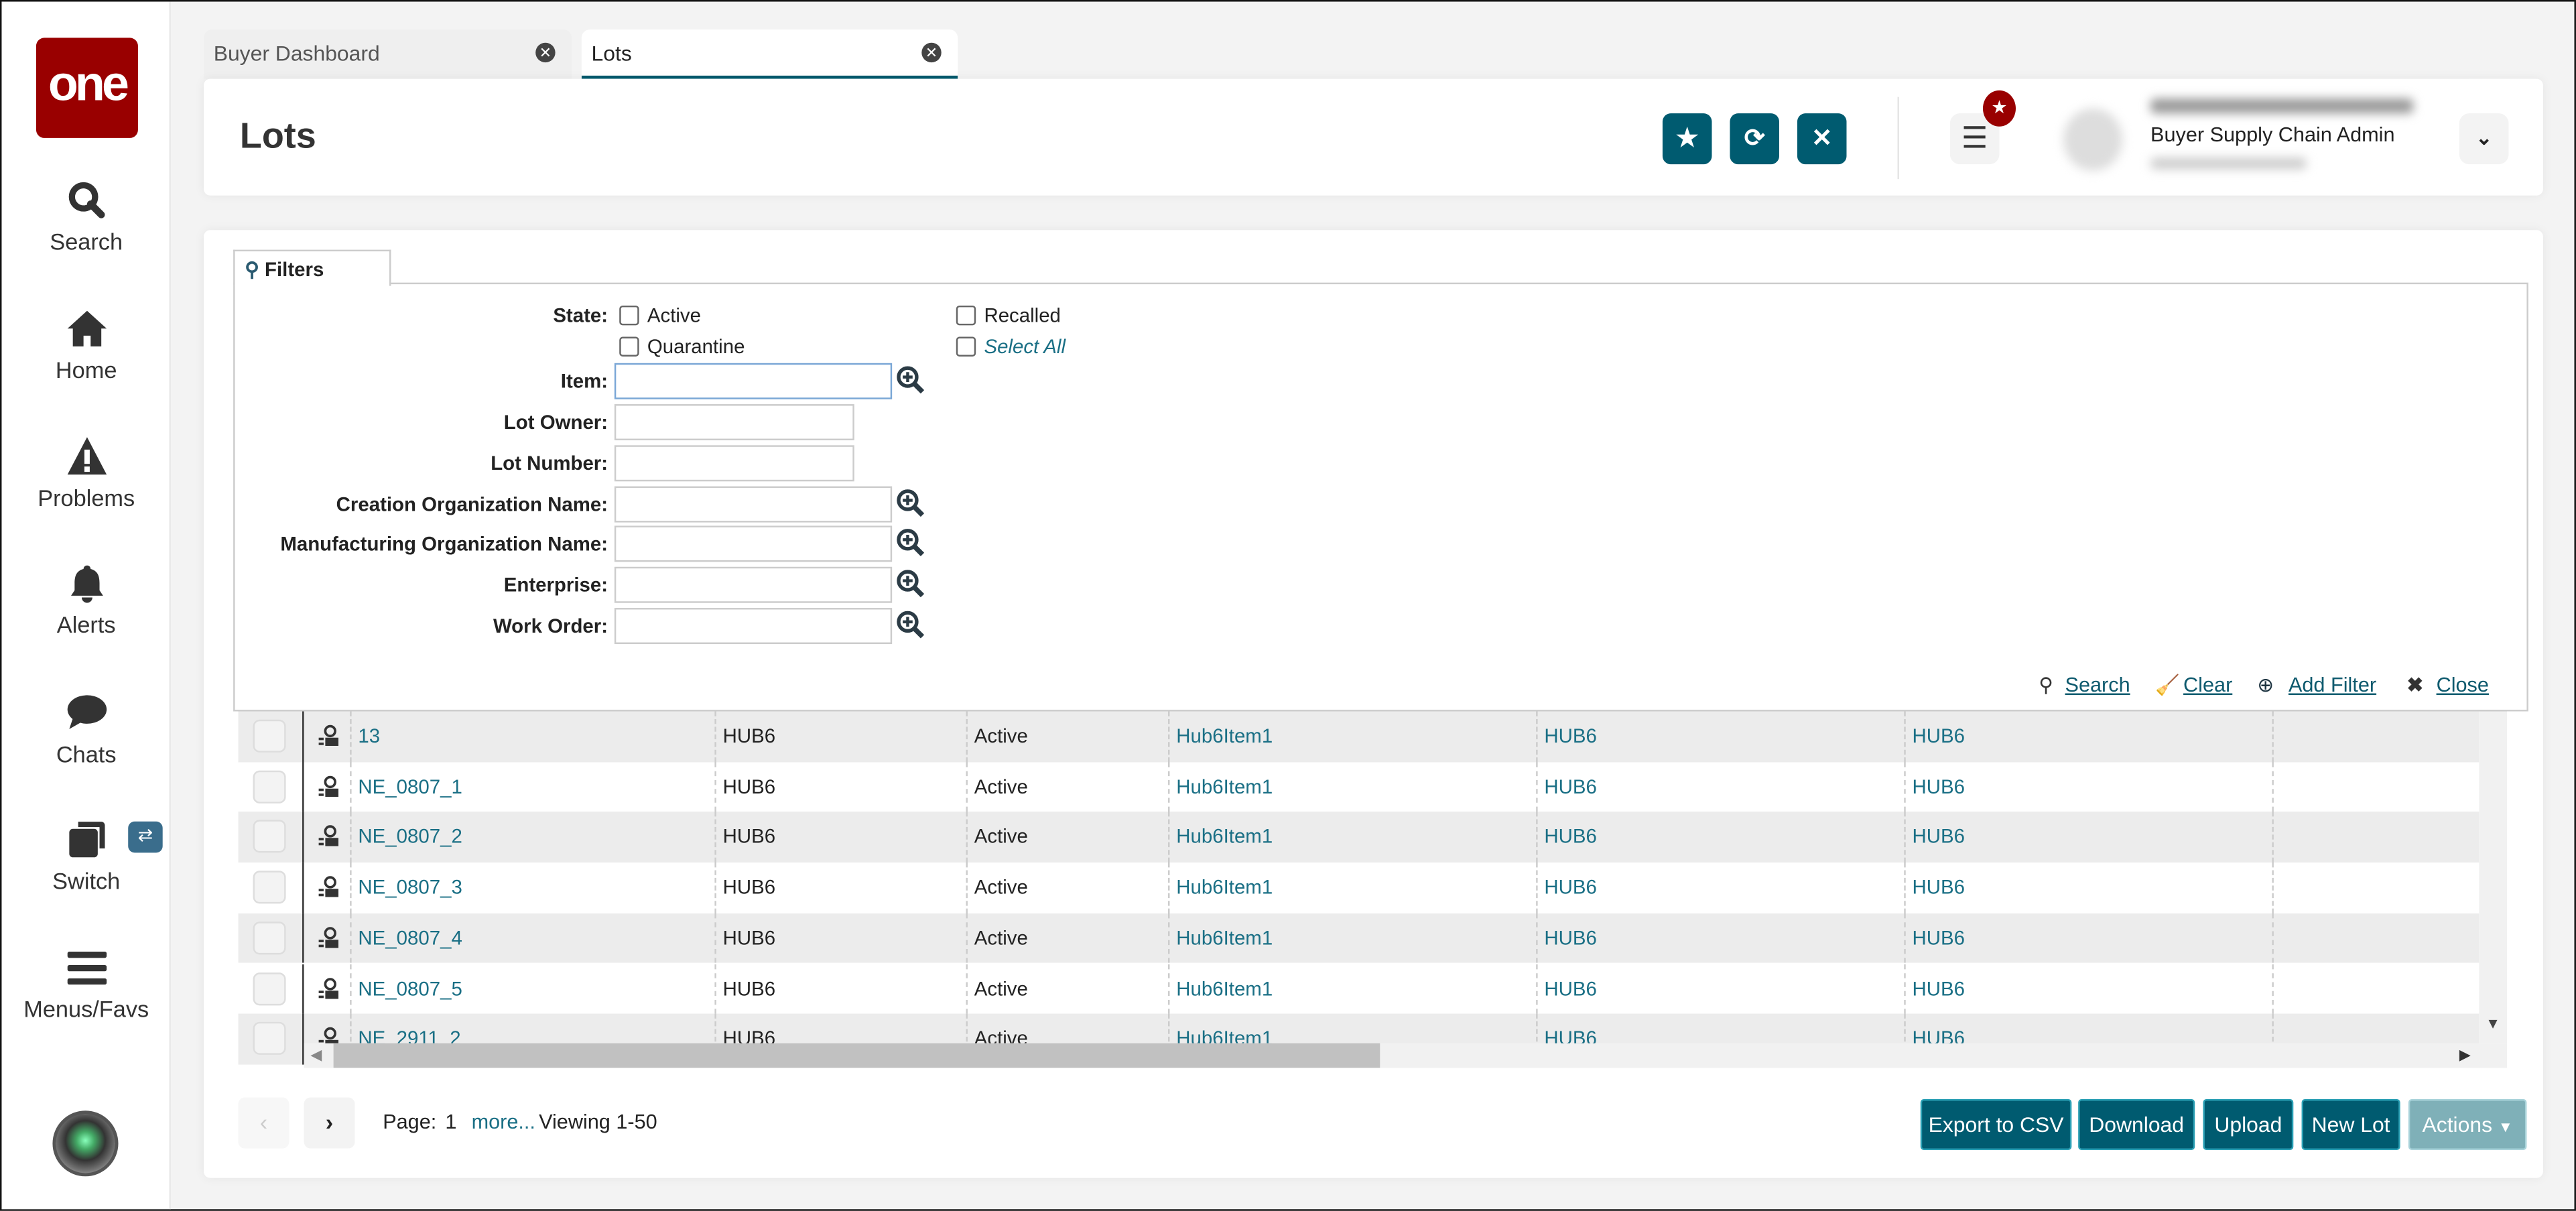  I want to click on prev-page-button: ‹, so click(263, 1123).